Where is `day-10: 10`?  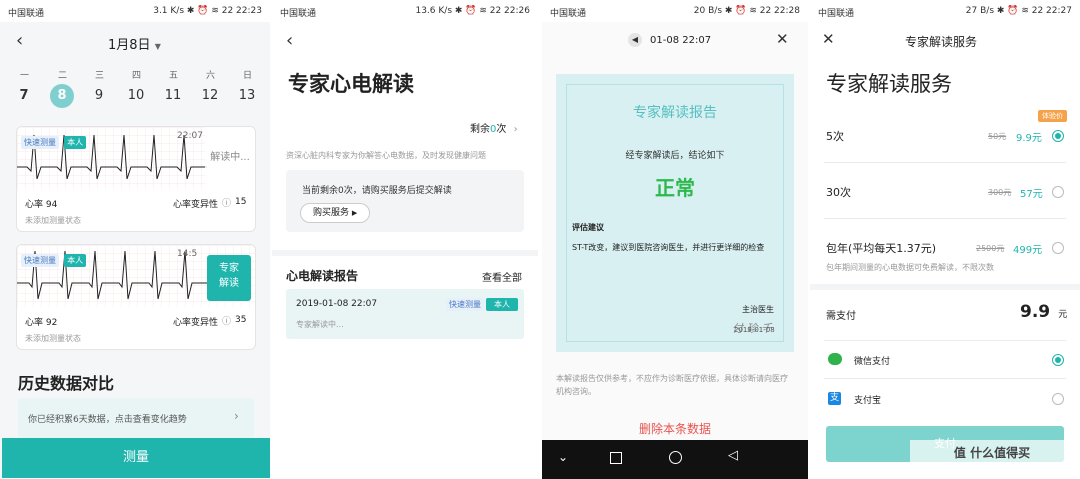 day-10: 10 is located at coordinates (136, 95).